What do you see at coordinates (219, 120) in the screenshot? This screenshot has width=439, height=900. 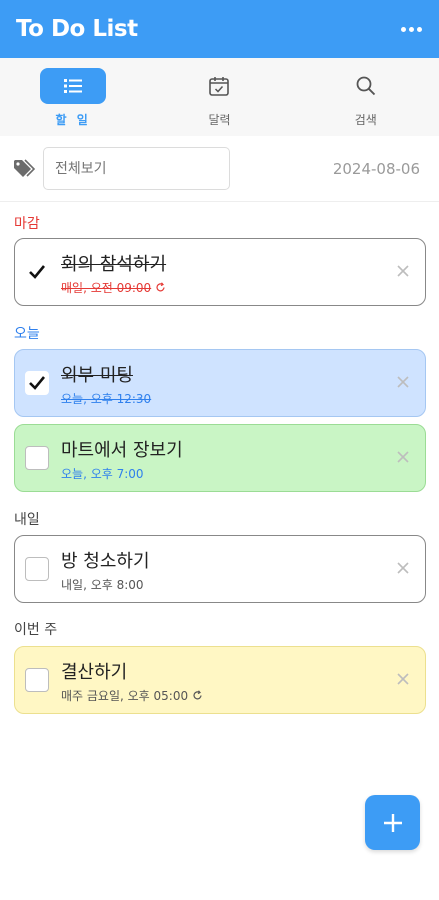 I see `tab-label: 달력` at bounding box center [219, 120].